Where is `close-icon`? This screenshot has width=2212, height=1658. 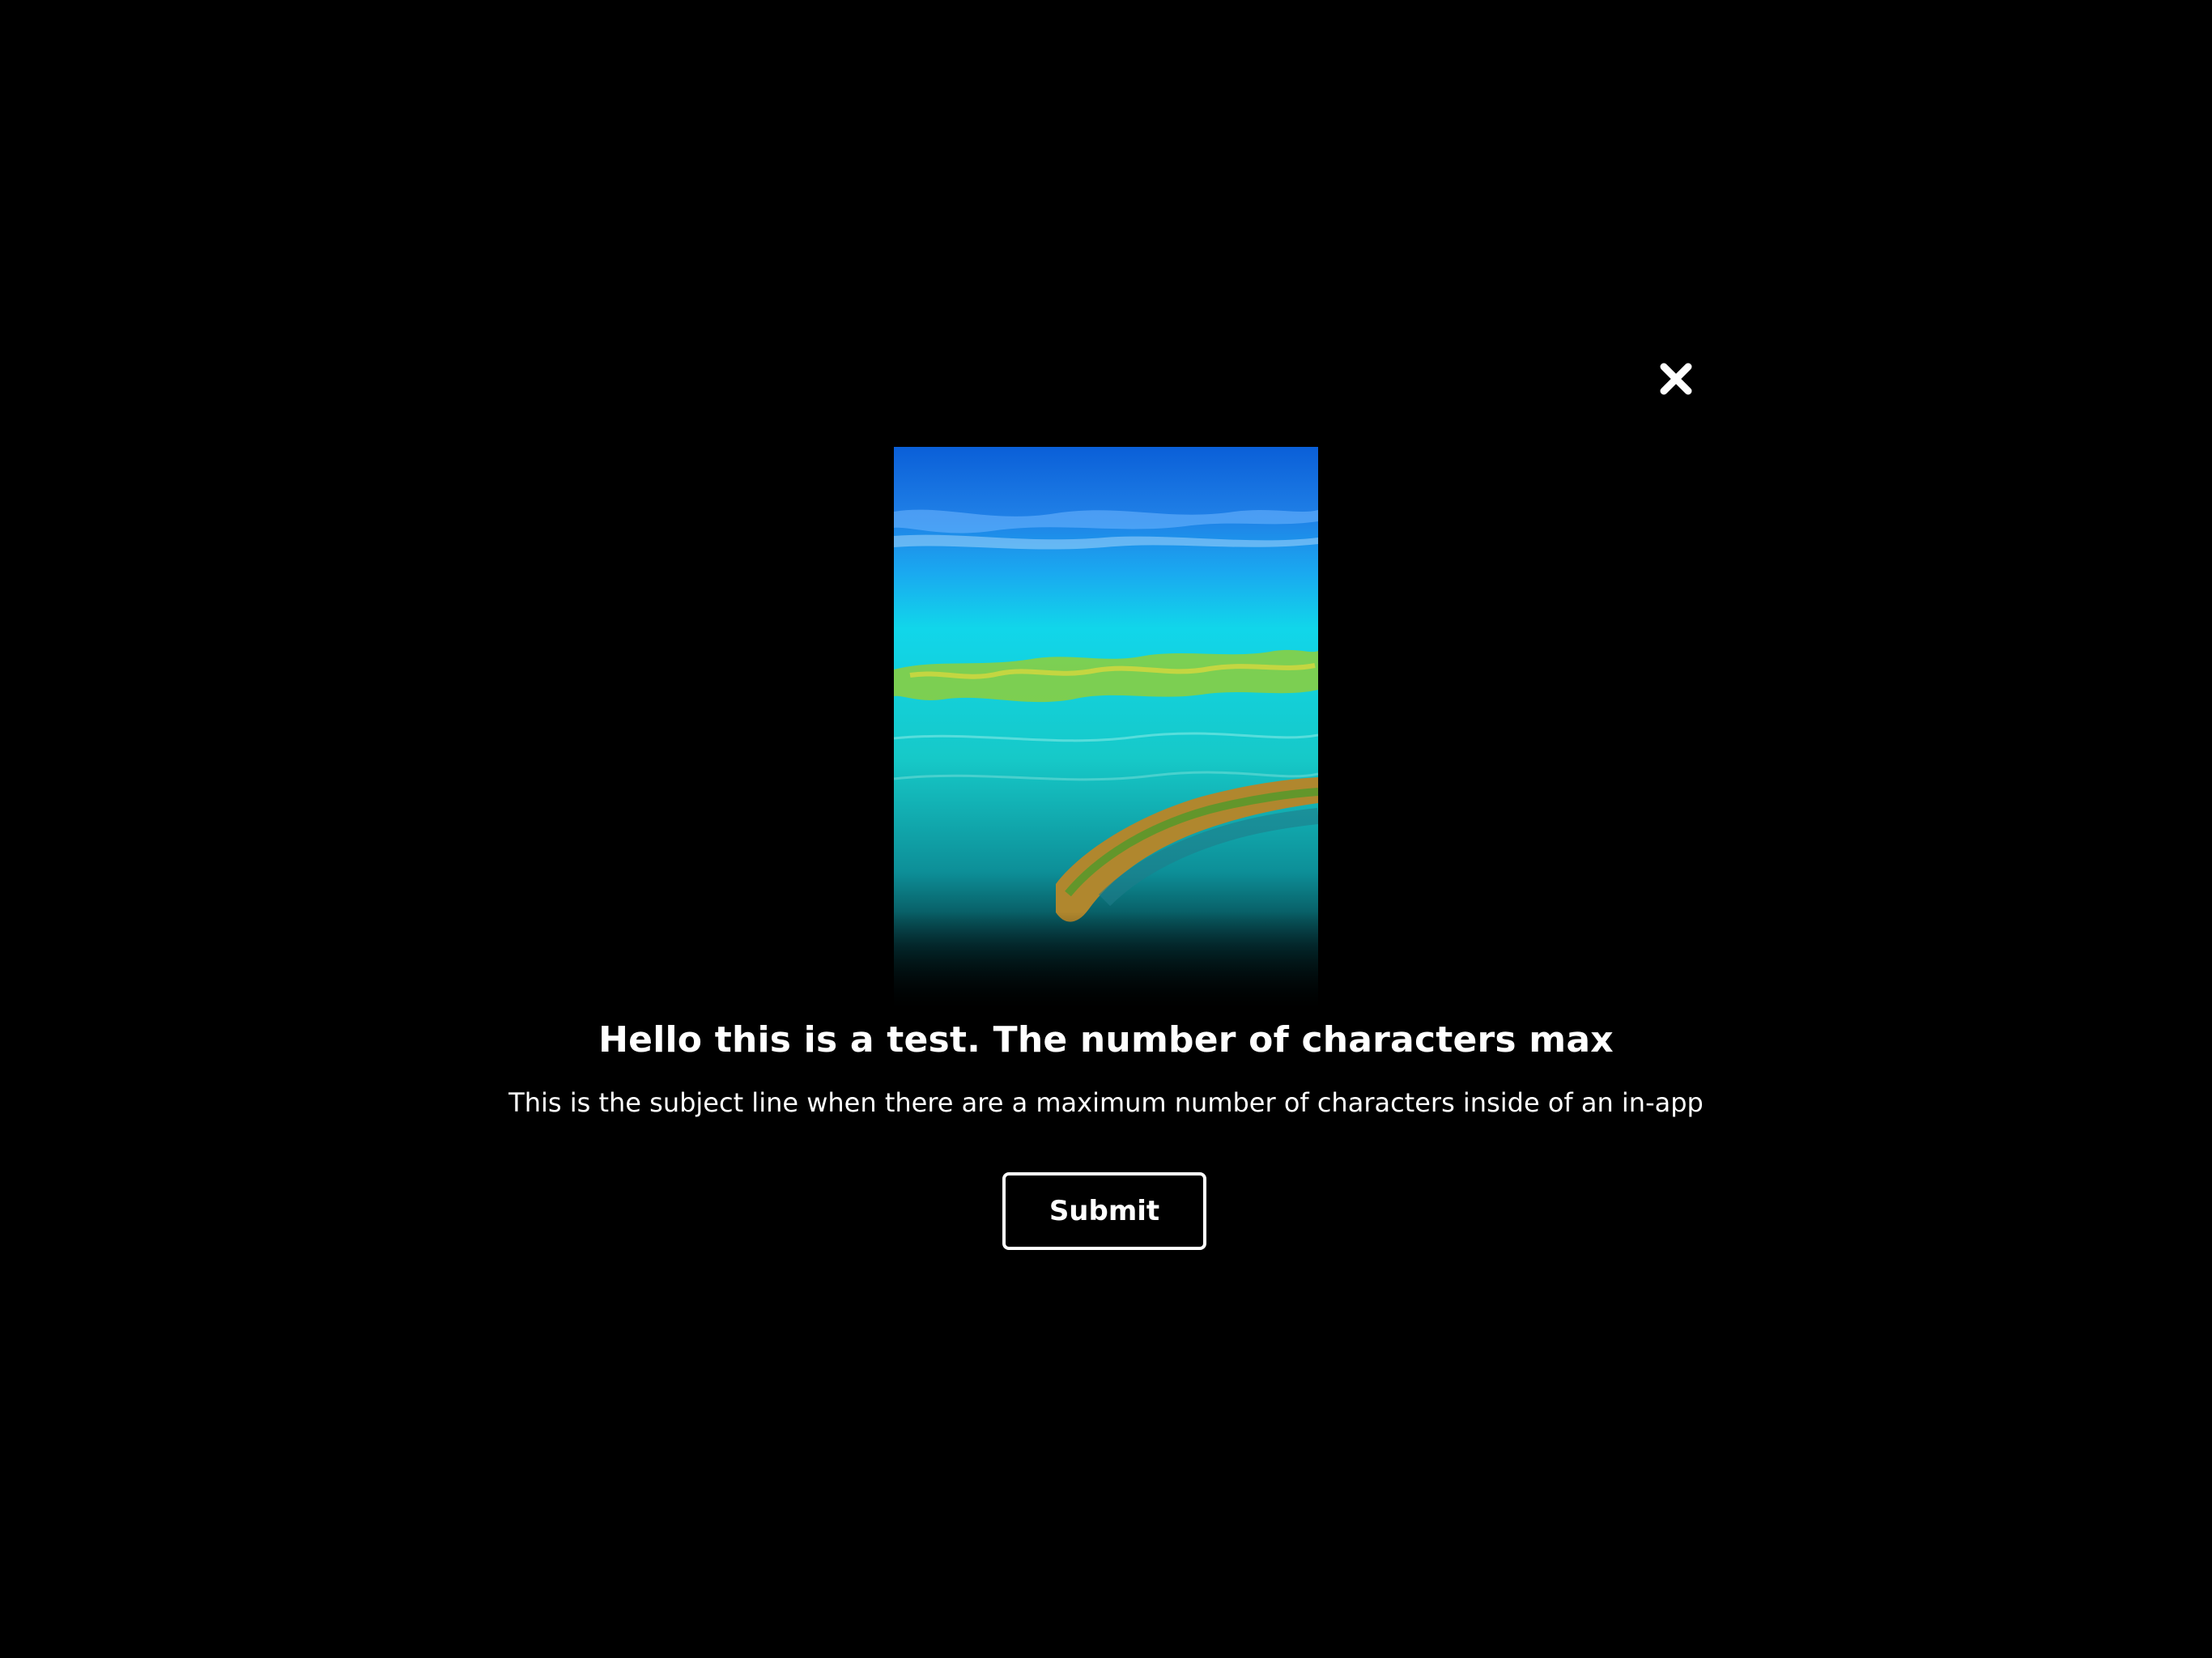 close-icon is located at coordinates (1676, 378).